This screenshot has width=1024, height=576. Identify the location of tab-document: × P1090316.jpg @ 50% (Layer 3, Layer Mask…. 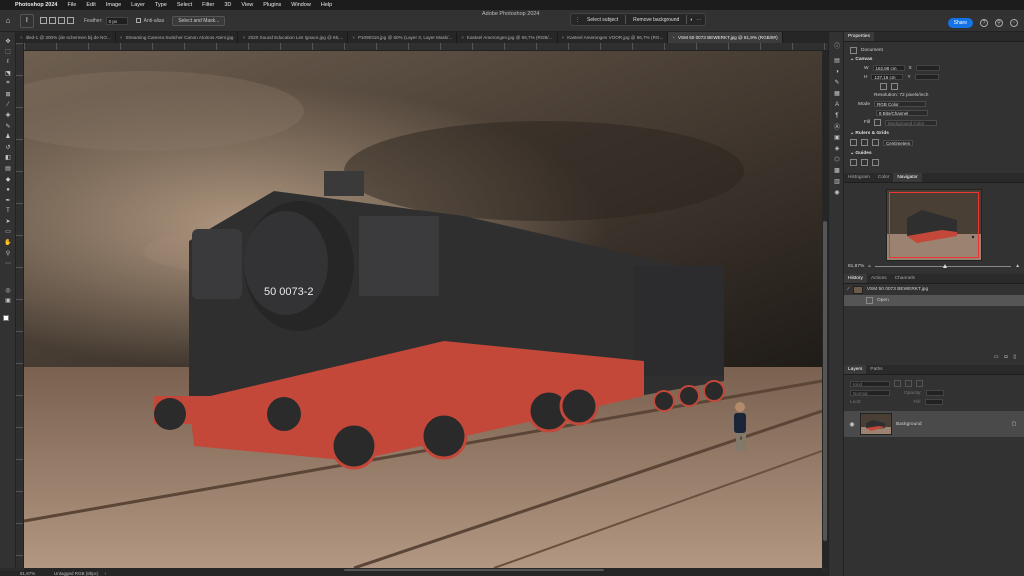
(403, 37).